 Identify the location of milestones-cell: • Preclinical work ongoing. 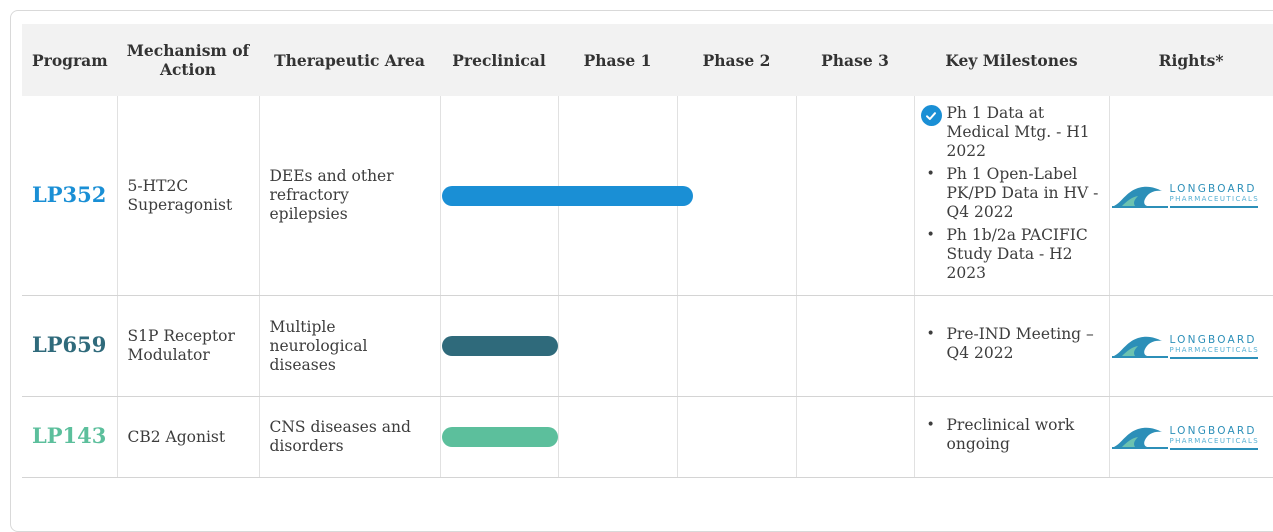
(1011, 437).